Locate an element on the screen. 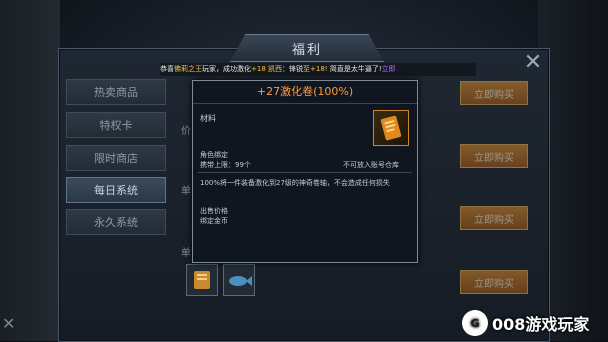 This screenshot has height=342, width=608. panel-title: 福利 is located at coordinates (307, 48).